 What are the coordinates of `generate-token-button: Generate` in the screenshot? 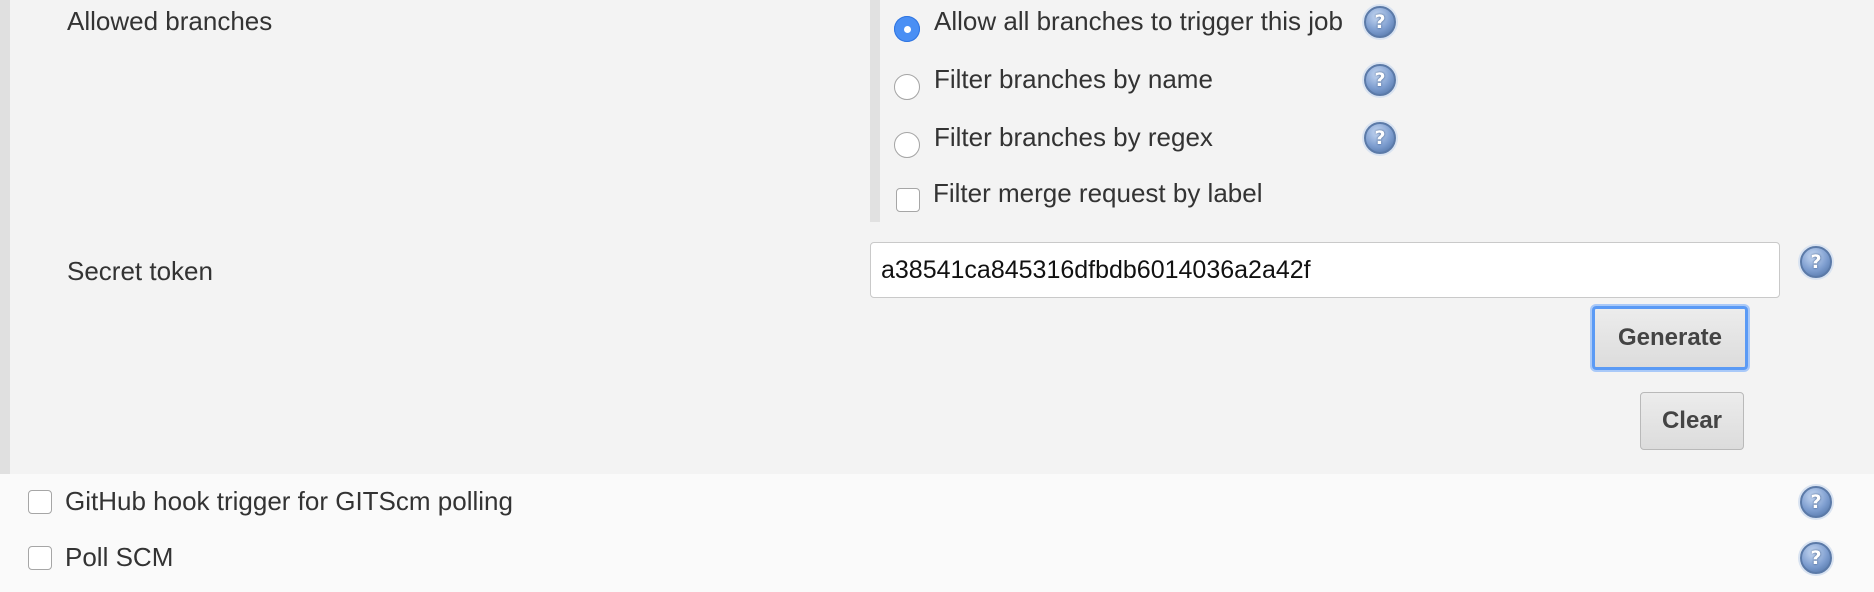 It's located at (1670, 338).